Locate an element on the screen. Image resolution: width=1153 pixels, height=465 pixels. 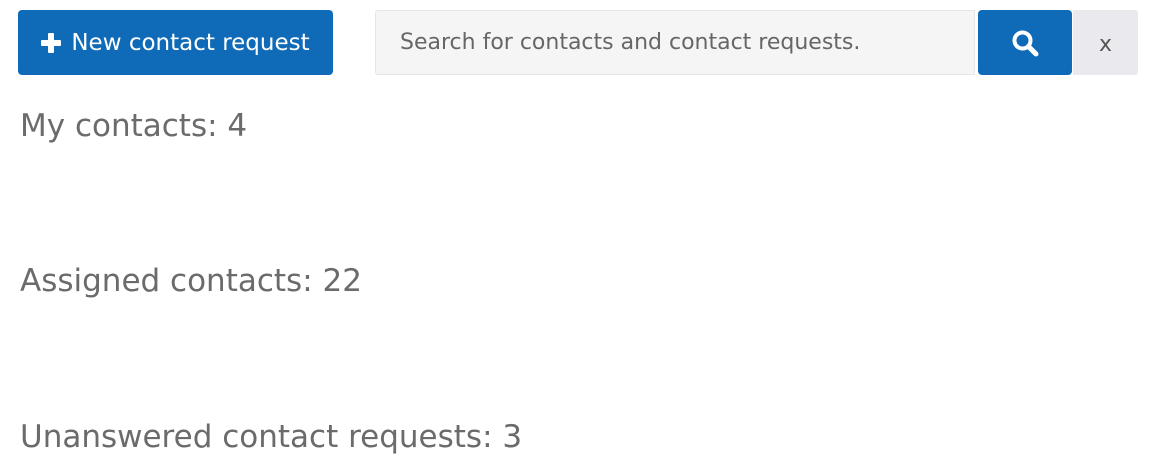
clear-search-button: x is located at coordinates (1105, 42).